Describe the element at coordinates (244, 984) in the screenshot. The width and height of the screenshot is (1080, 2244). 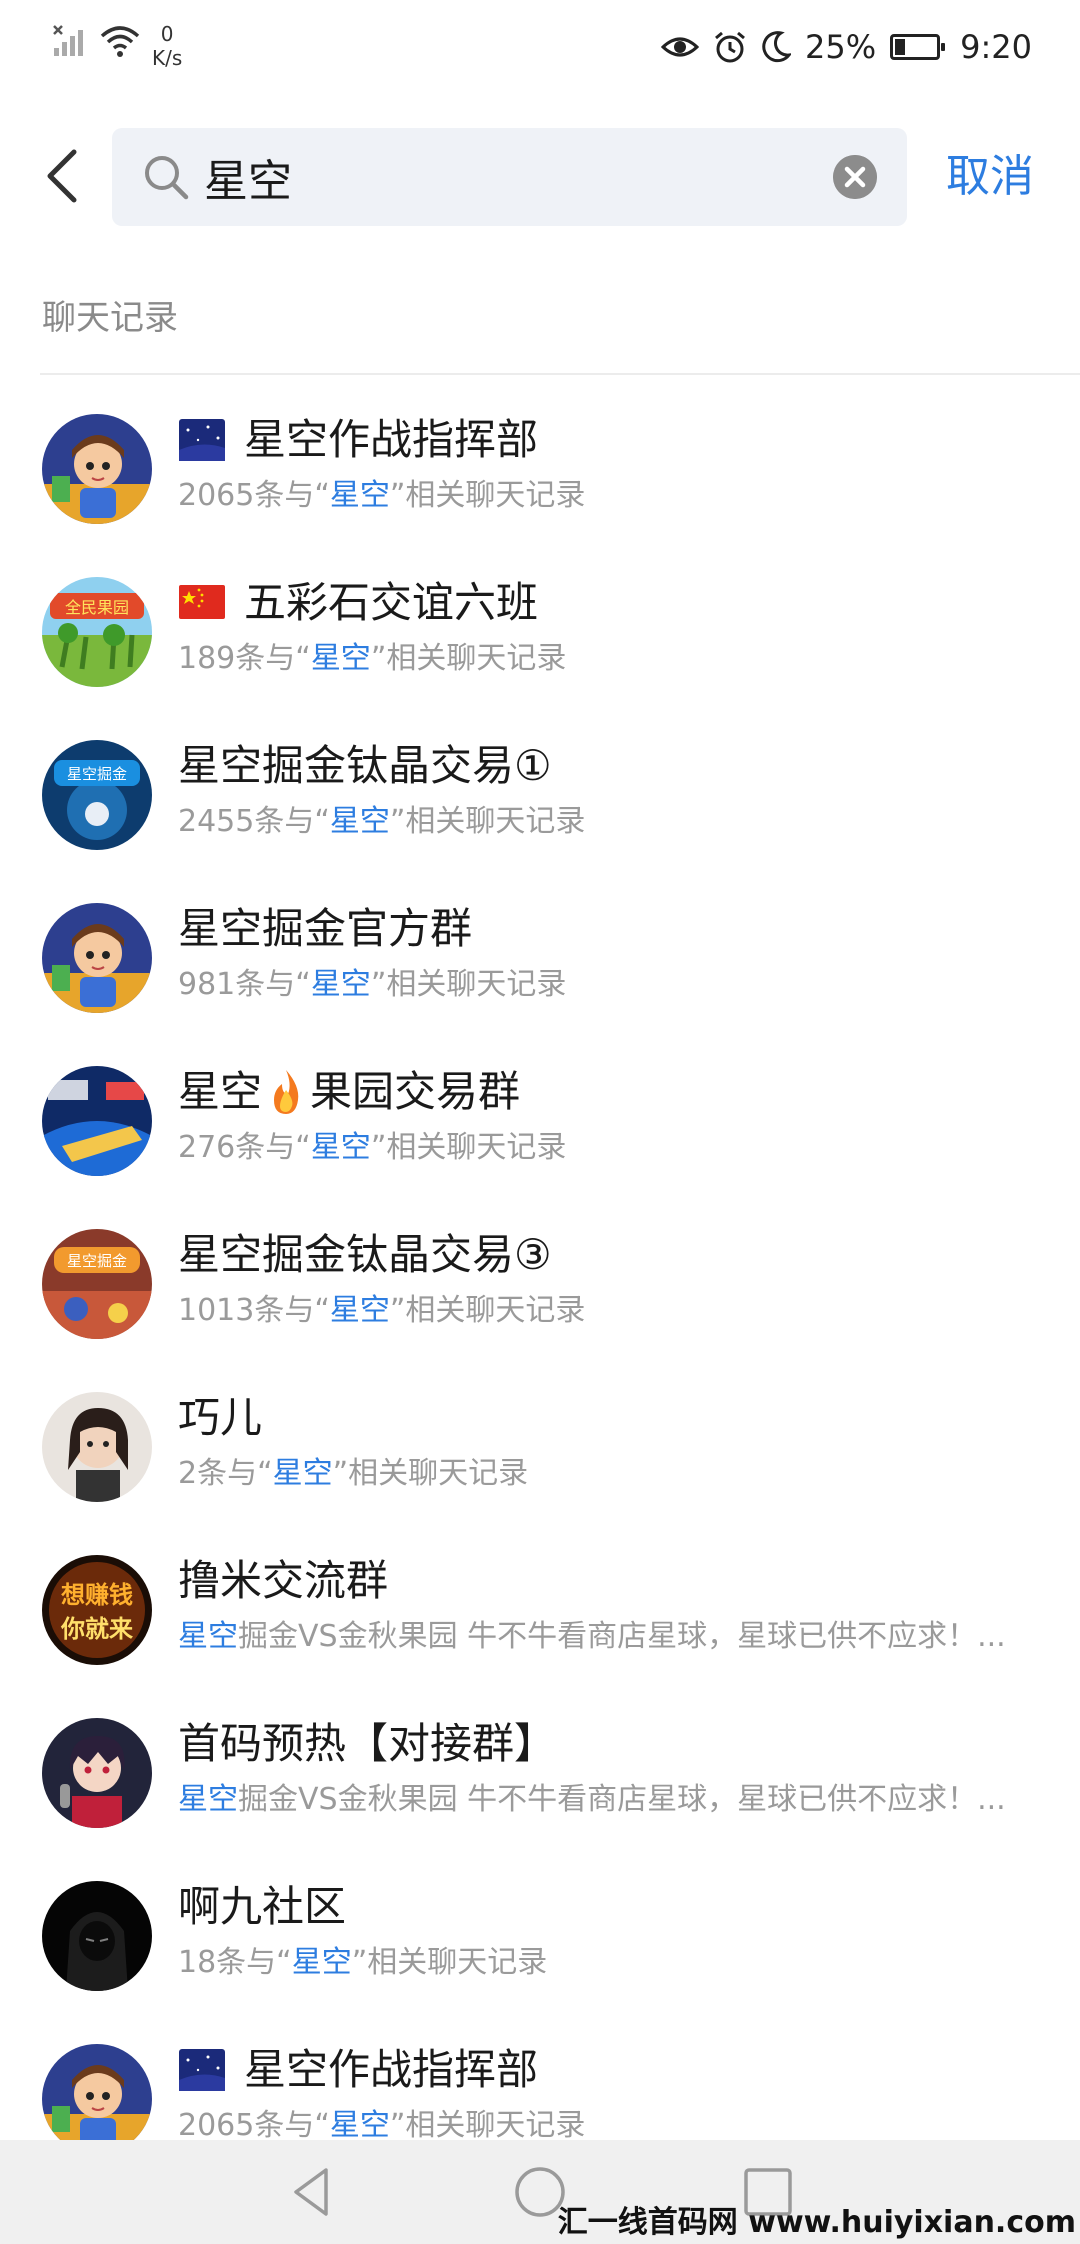
I see `match-text: 981条与“` at that location.